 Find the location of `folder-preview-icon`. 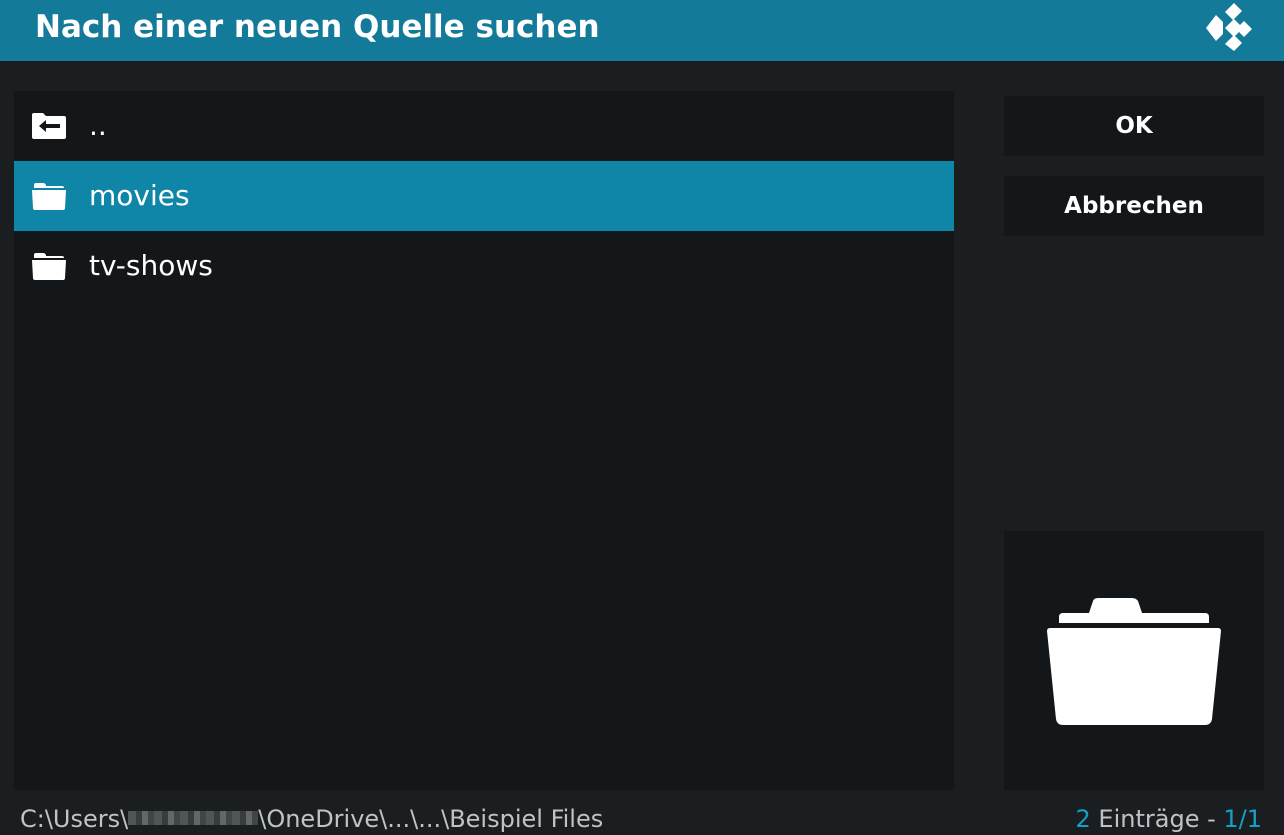

folder-preview-icon is located at coordinates (1134, 661).